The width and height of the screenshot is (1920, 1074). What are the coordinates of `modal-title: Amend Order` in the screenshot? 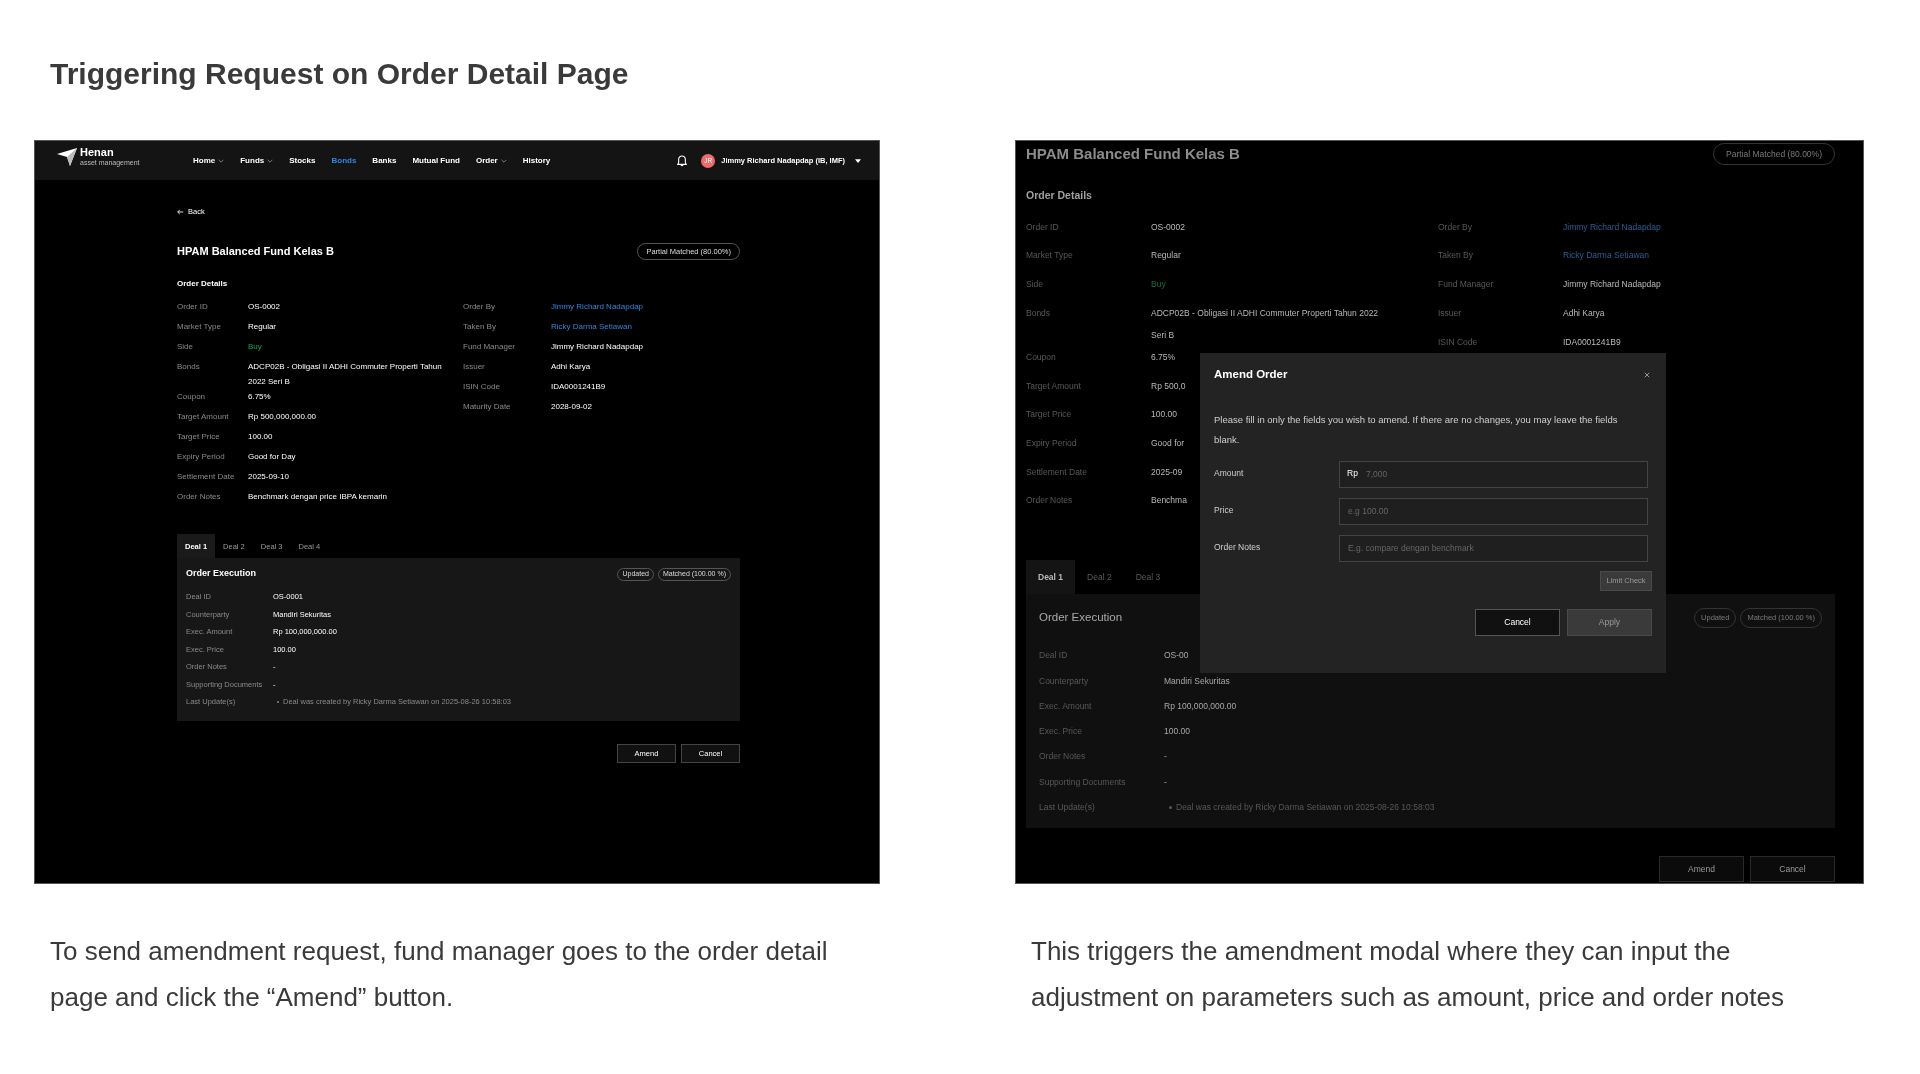 It's located at (1251, 375).